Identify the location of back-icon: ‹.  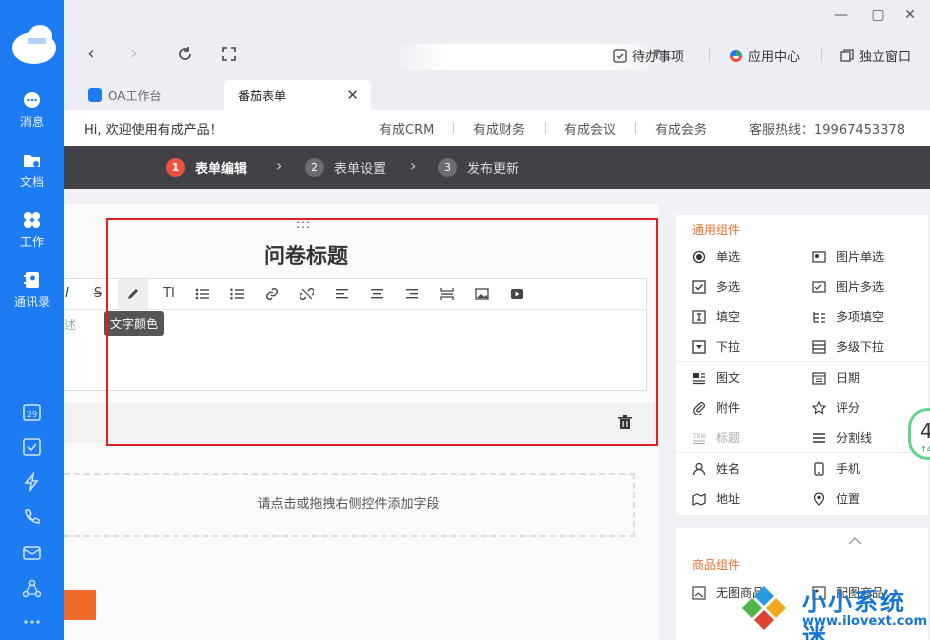
(91, 54).